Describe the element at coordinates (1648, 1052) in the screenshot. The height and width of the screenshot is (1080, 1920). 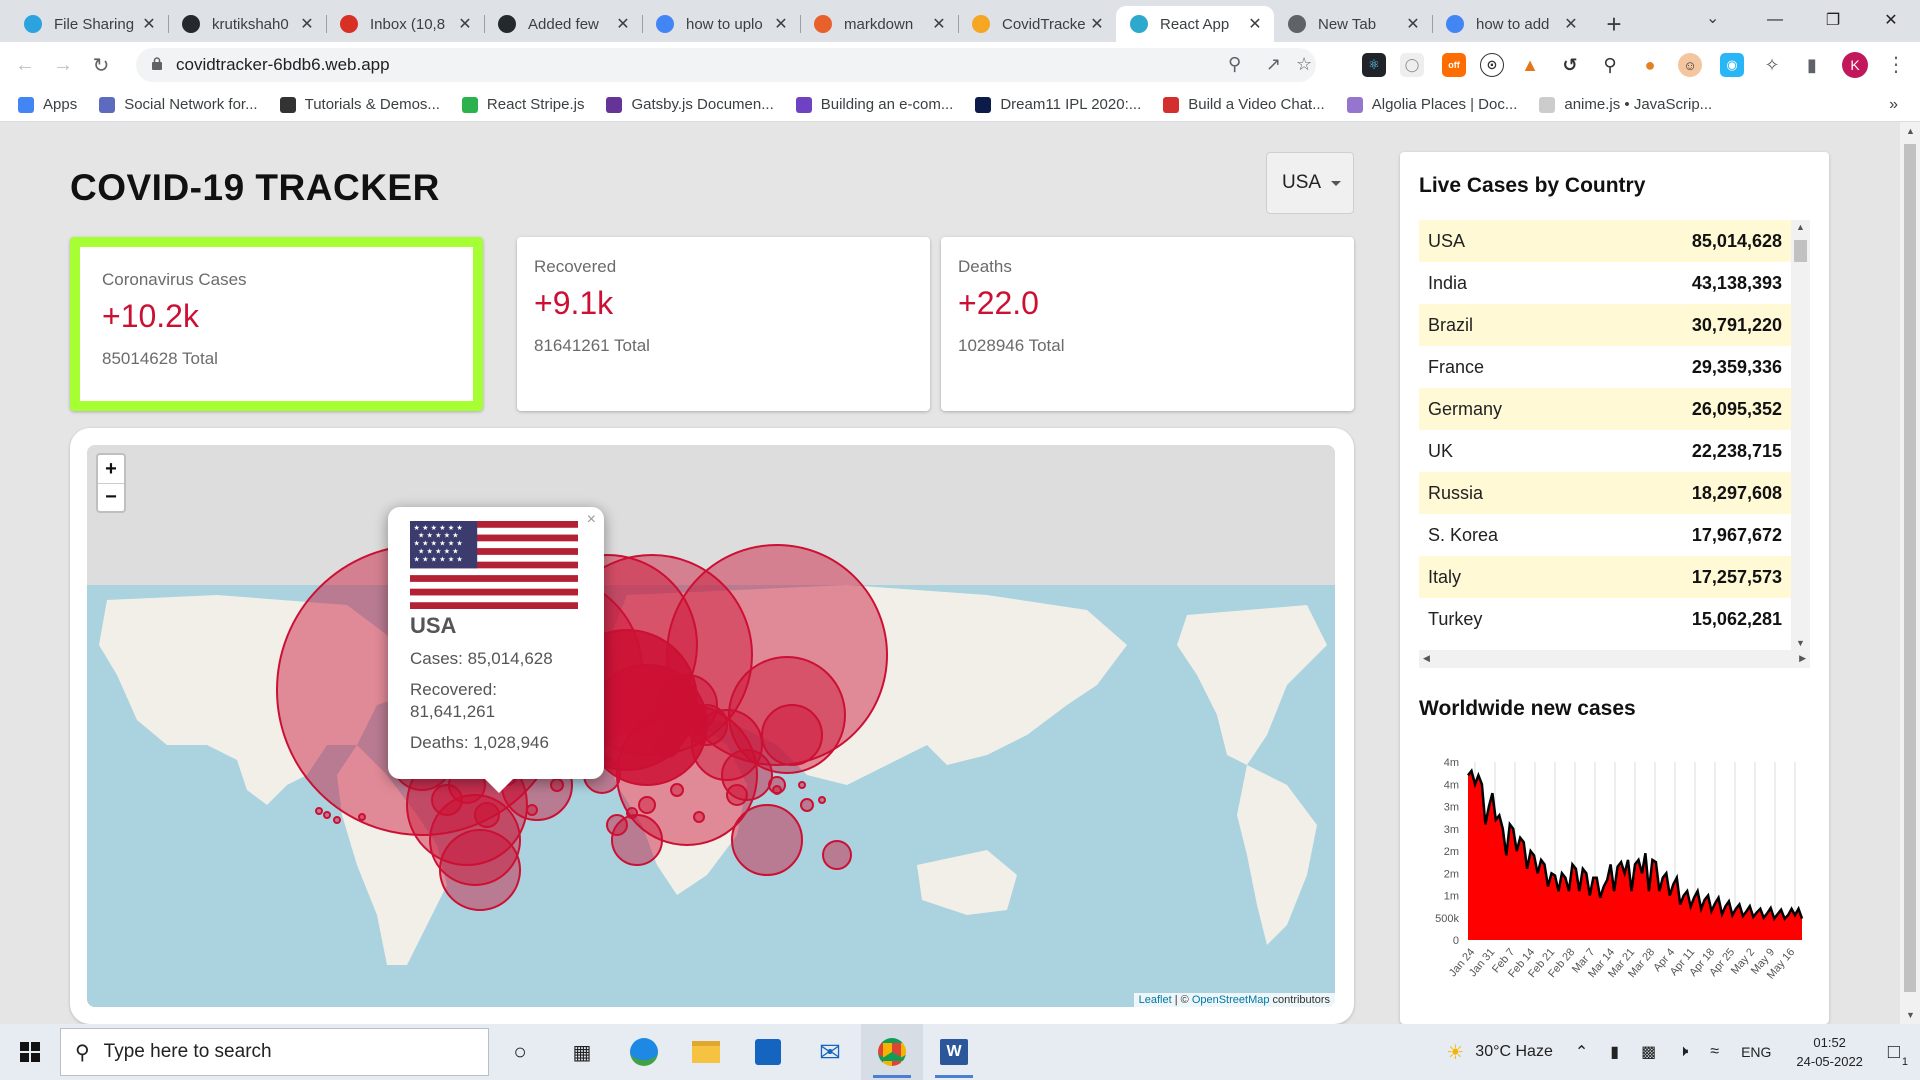
I see `meet-now-icon: ▩` at that location.